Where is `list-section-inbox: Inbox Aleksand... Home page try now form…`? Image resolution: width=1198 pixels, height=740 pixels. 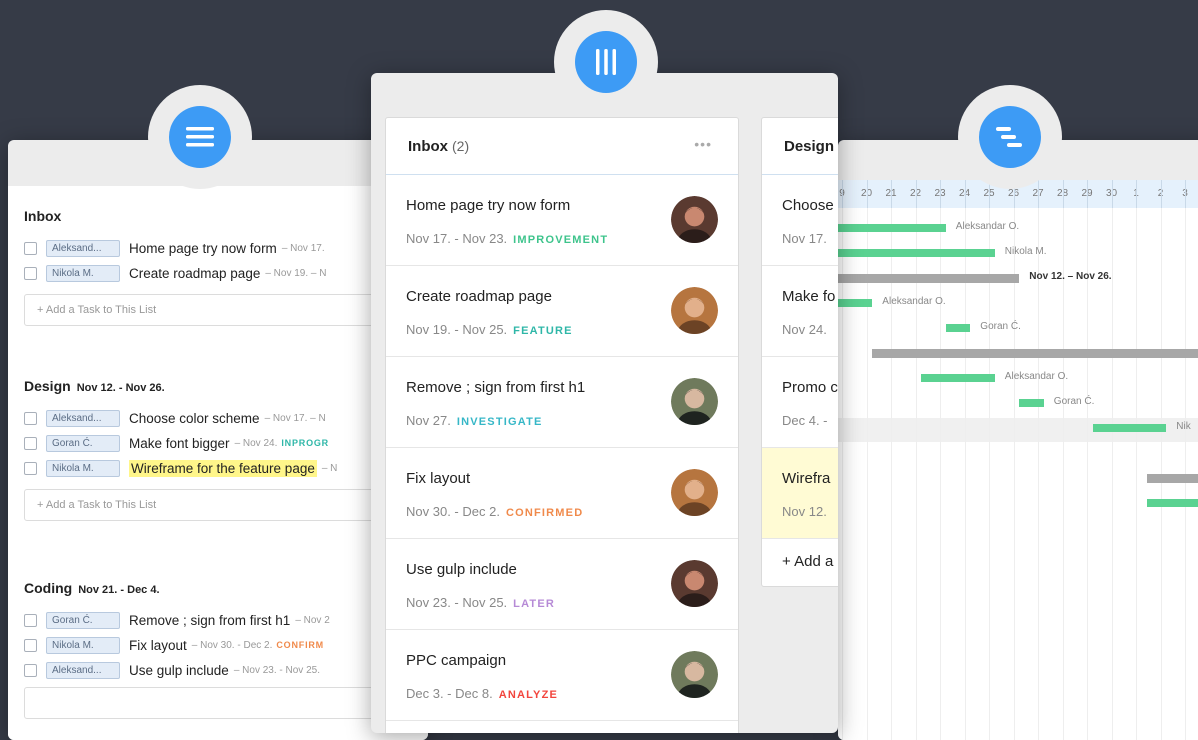 list-section-inbox: Inbox Aleksand... Home page try now form… is located at coordinates (226, 267).